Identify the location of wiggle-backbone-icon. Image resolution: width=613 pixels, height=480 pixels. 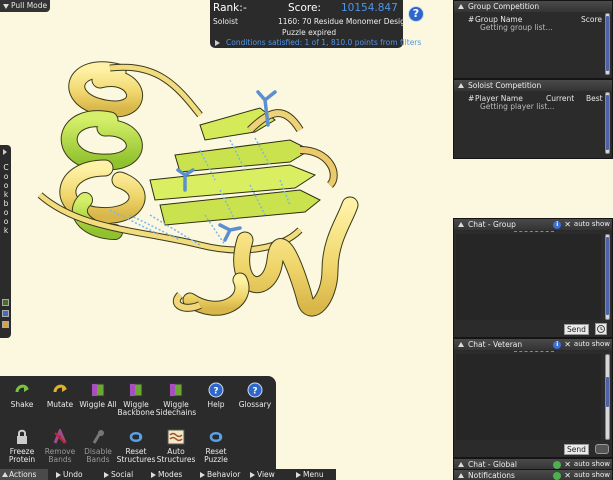
(136, 390).